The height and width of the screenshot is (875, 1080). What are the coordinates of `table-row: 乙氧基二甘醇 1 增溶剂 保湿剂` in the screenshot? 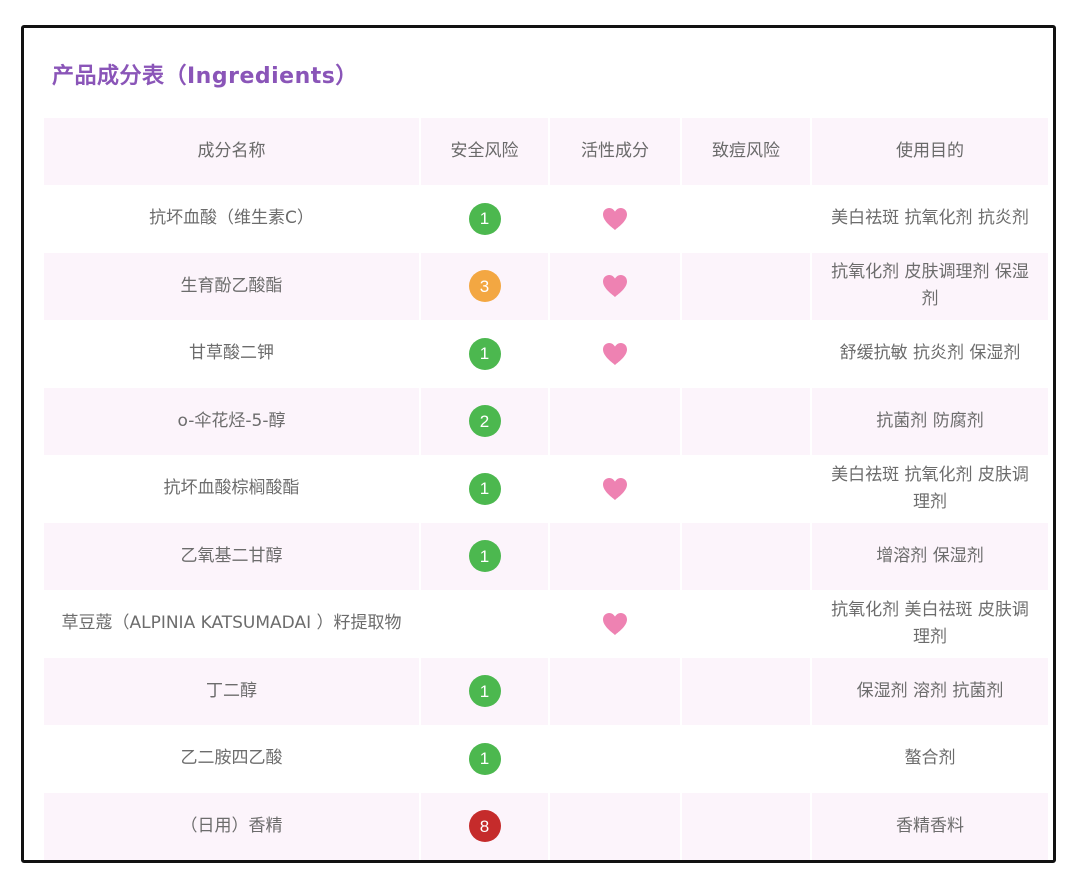 It's located at (546, 556).